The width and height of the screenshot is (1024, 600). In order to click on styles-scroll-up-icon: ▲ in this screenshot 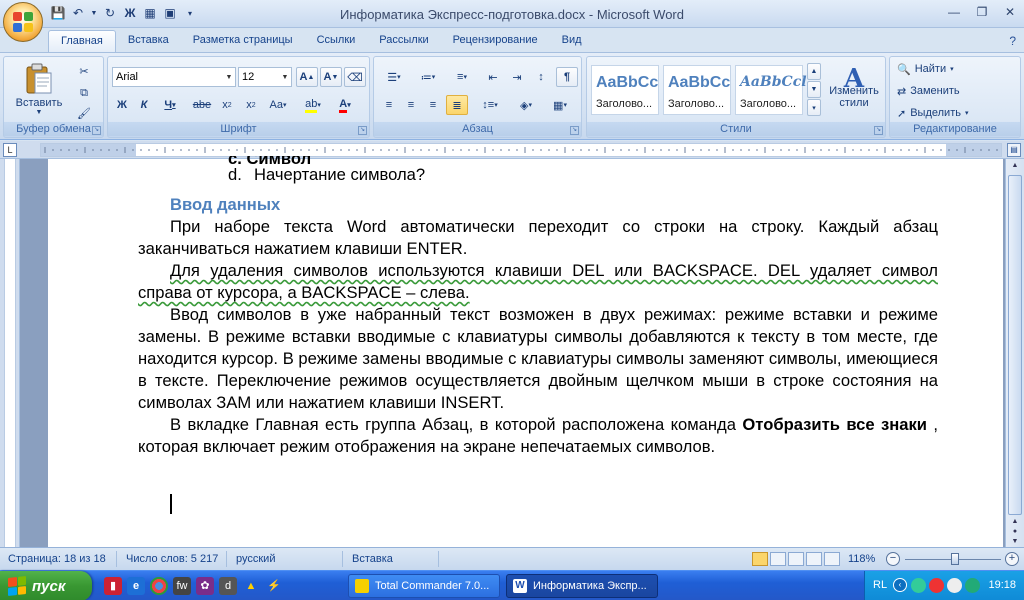, I will do `click(814, 71)`.